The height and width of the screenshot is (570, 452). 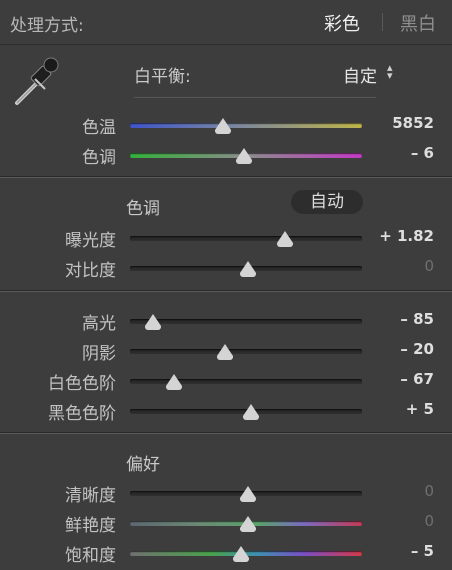 I want to click on slider-label: 饱和度, so click(x=90, y=556).